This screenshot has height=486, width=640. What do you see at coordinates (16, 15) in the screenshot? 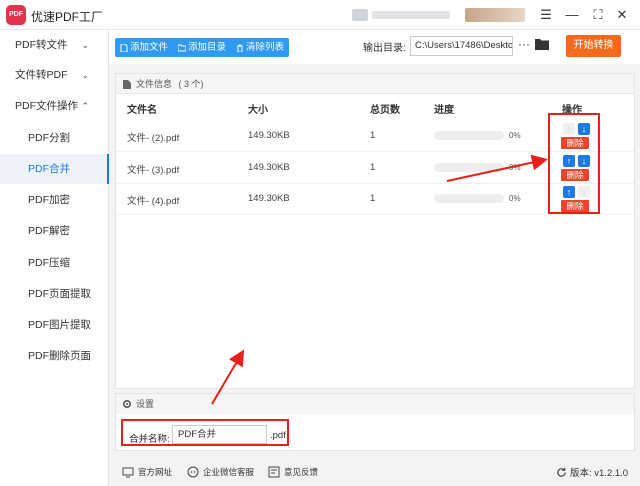
I see `app-logo: PDF` at bounding box center [16, 15].